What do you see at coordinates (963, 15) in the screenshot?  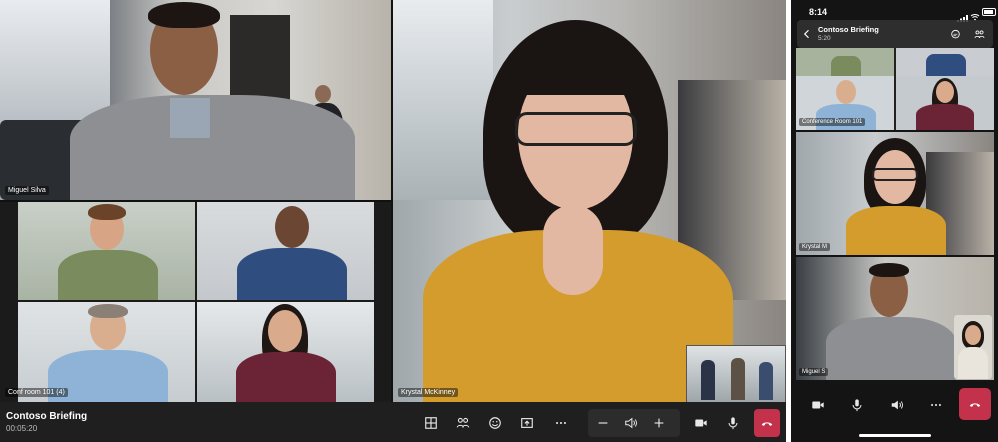 I see `signal-icon` at bounding box center [963, 15].